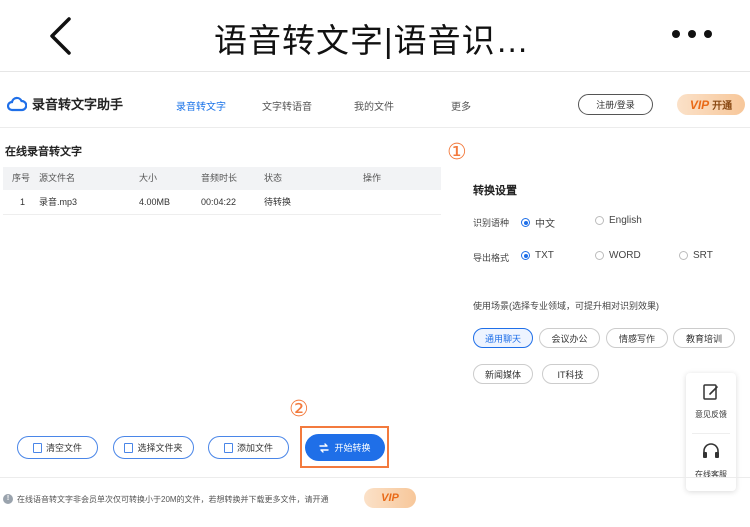 The height and width of the screenshot is (527, 750). What do you see at coordinates (503, 374) in the screenshot?
I see `scene-tag-news: 新闻媒体` at bounding box center [503, 374].